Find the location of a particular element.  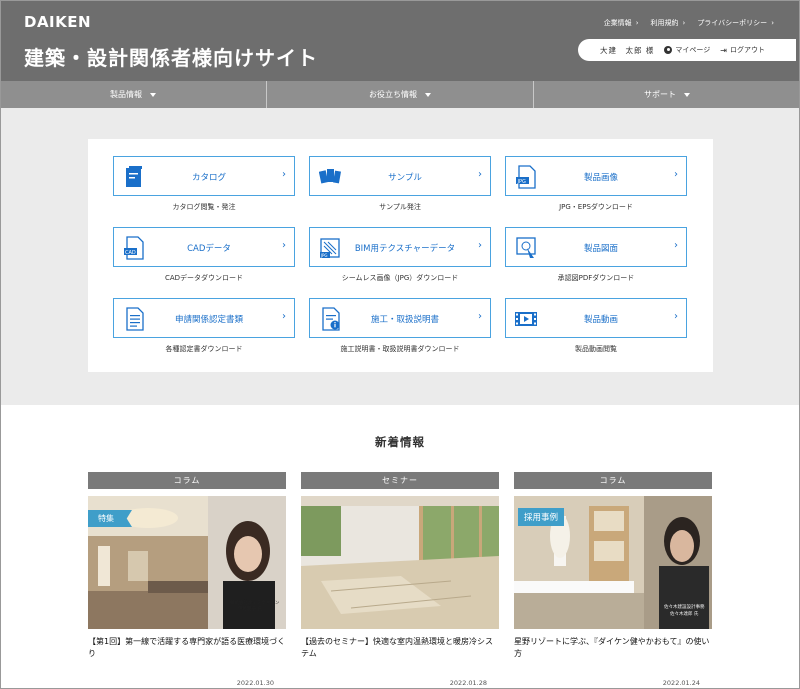

card-image is located at coordinates (400, 562).